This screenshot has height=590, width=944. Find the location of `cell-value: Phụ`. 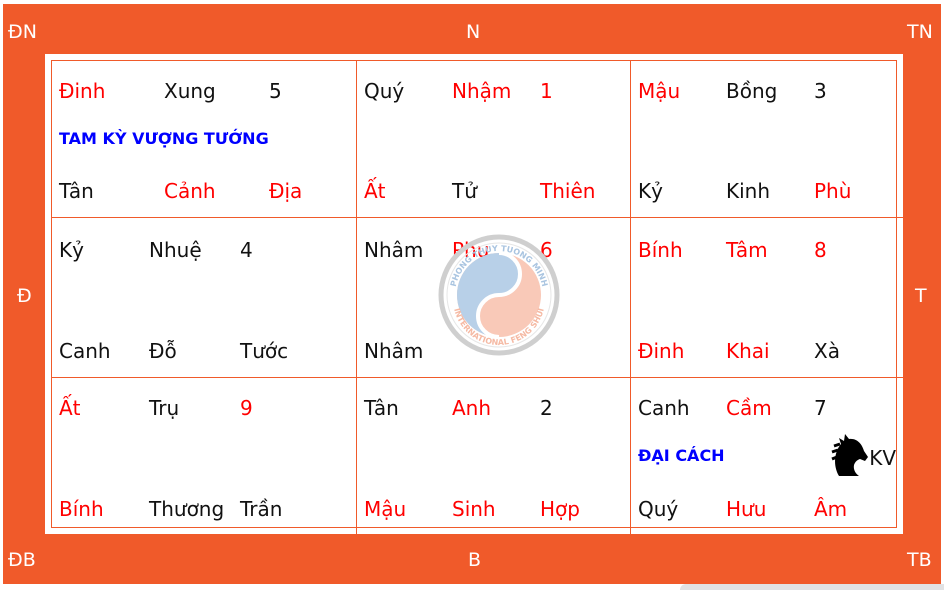

cell-value: Phụ is located at coordinates (471, 250).